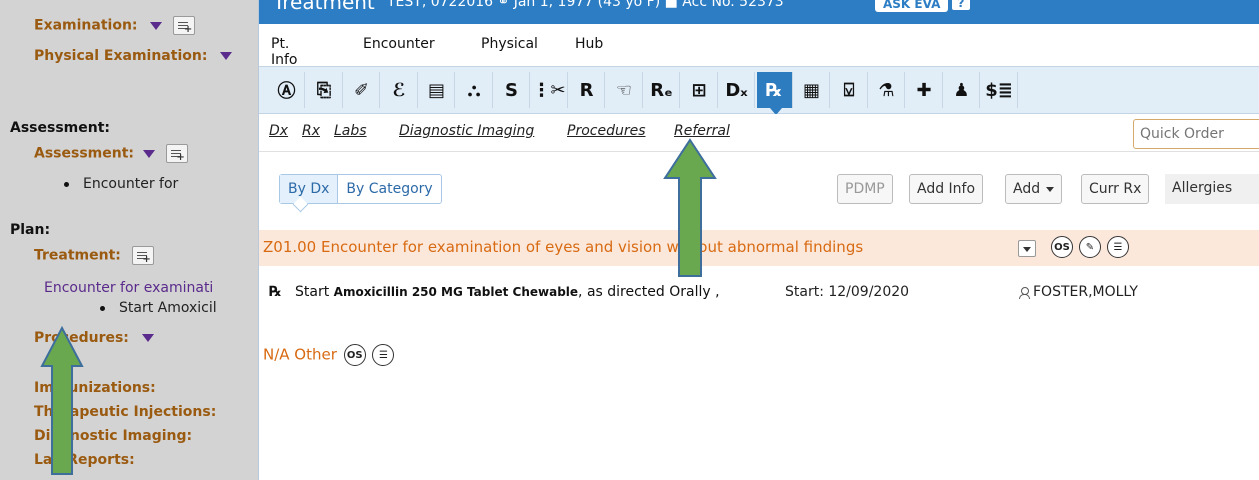 The width and height of the screenshot is (1259, 480). I want to click on surgery-icon: ⋮✂, so click(550, 90).